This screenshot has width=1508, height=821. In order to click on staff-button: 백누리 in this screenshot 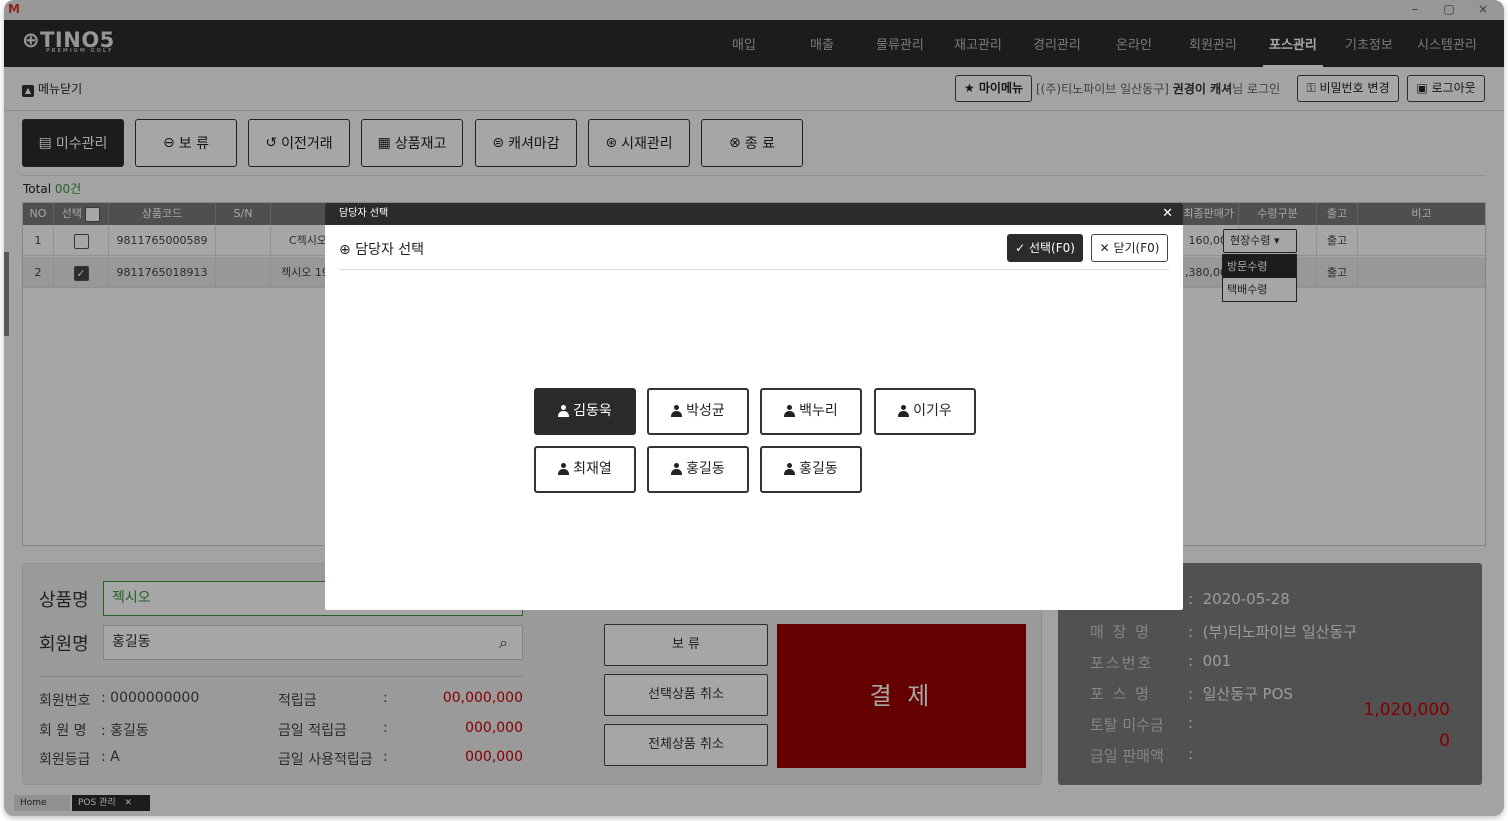, I will do `click(811, 411)`.